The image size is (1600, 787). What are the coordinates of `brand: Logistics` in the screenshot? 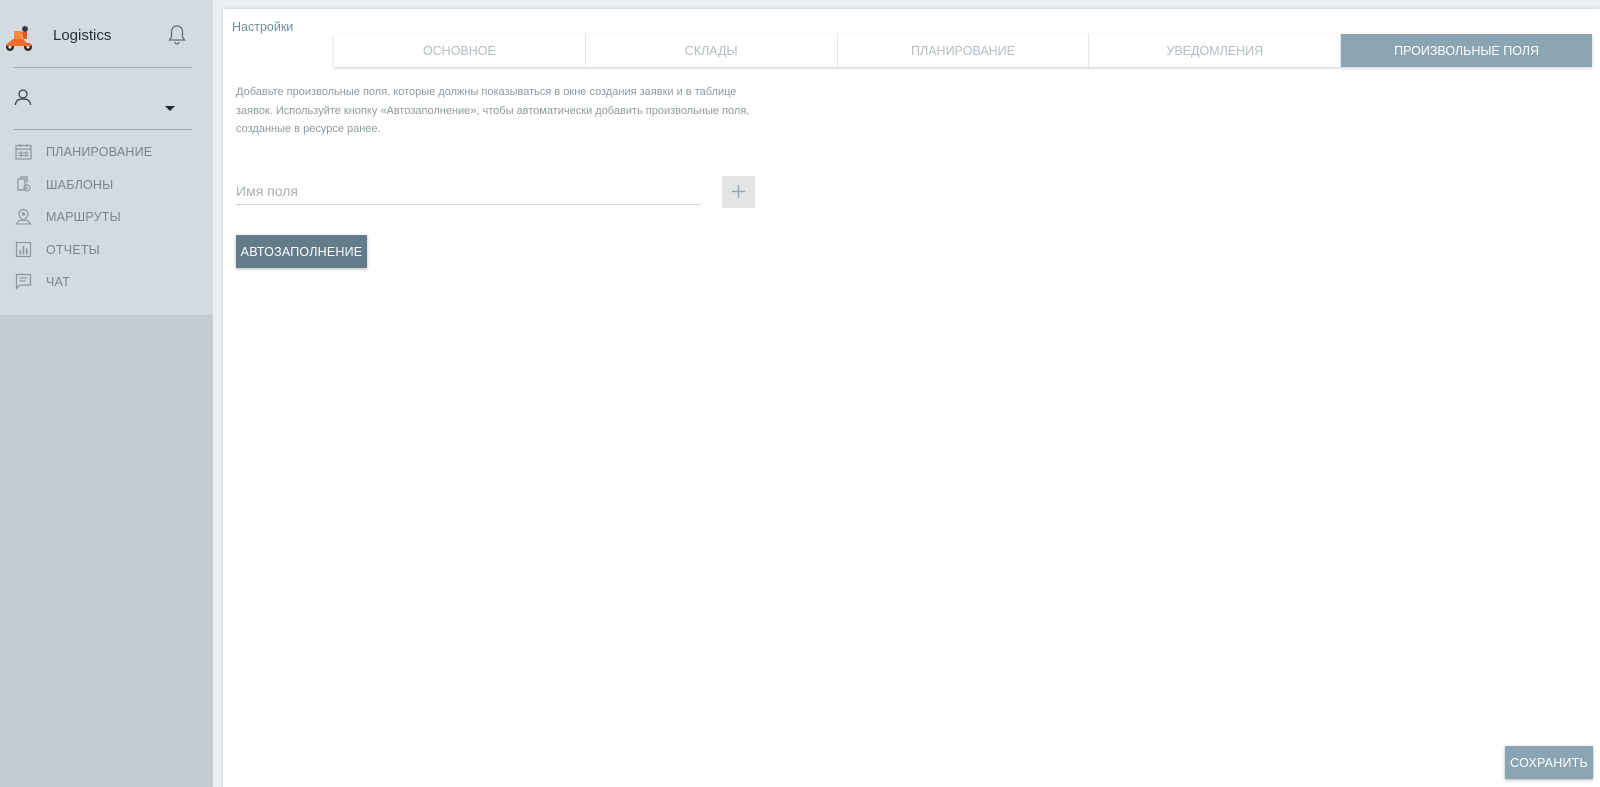 It's located at (106, 36).